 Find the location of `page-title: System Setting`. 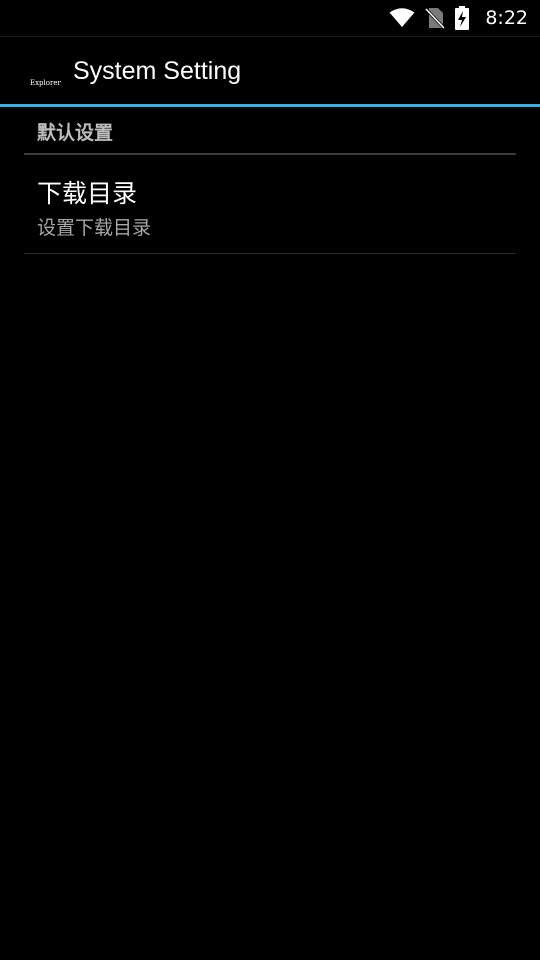

page-title: System Setting is located at coordinates (157, 71).